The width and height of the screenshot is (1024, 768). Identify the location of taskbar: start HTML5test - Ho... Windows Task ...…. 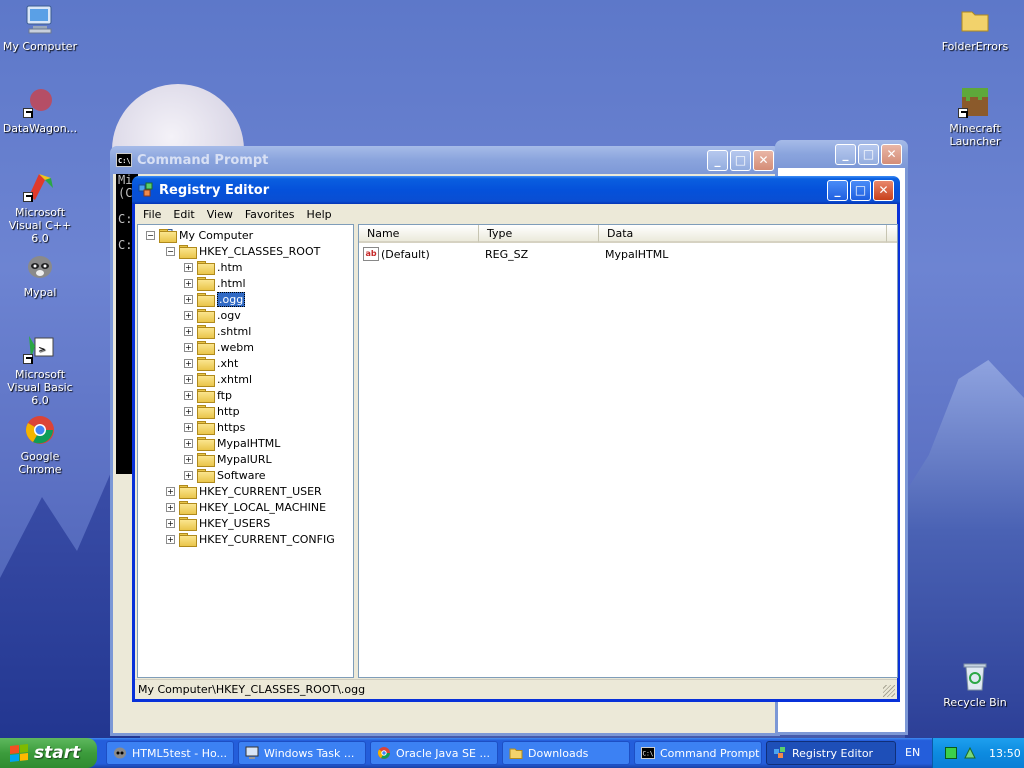
(512, 753).